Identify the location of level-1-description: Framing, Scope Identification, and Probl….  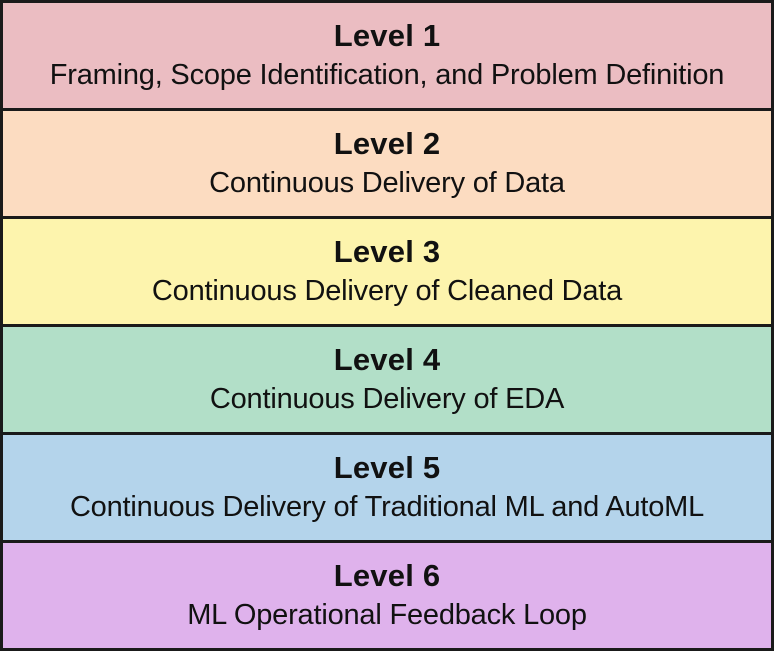
(387, 74).